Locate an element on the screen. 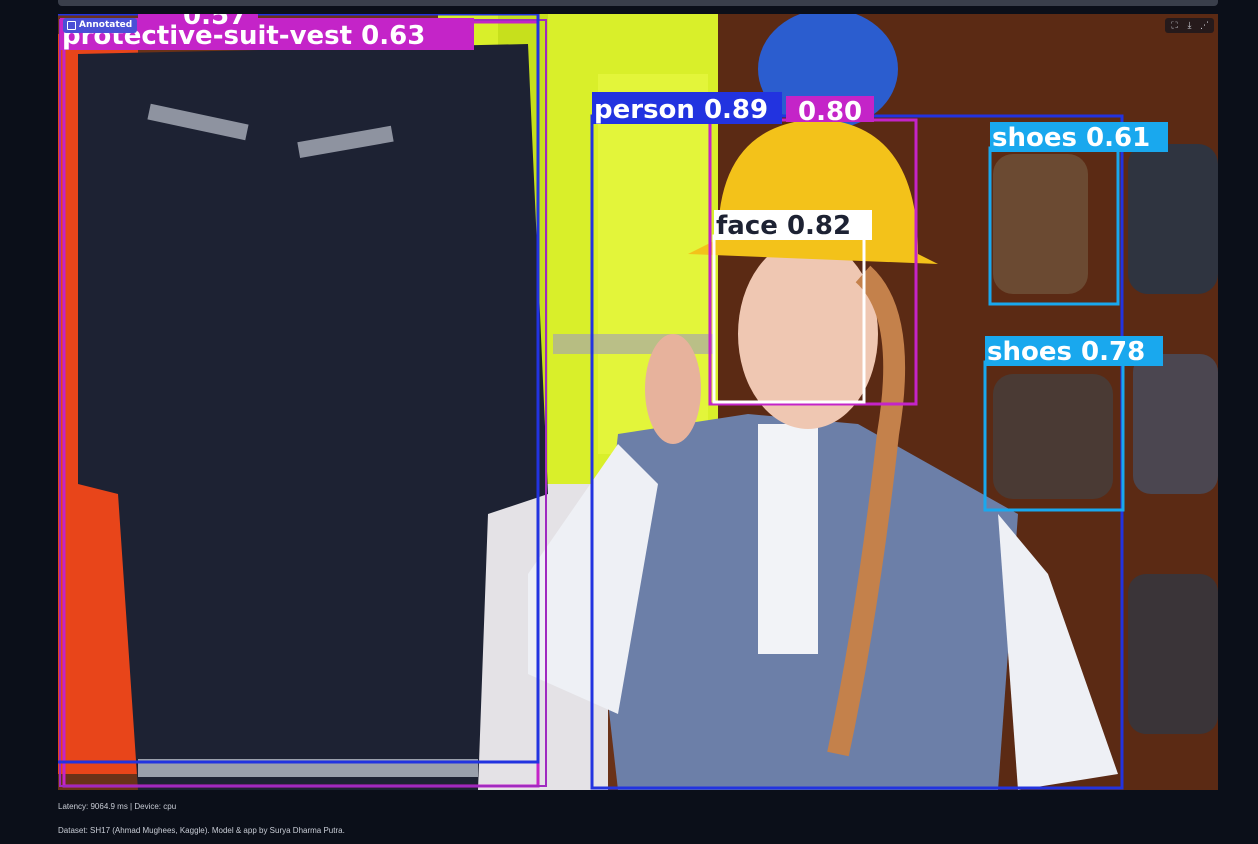  fullscreen-icon: ⛶ is located at coordinates (1174, 25).